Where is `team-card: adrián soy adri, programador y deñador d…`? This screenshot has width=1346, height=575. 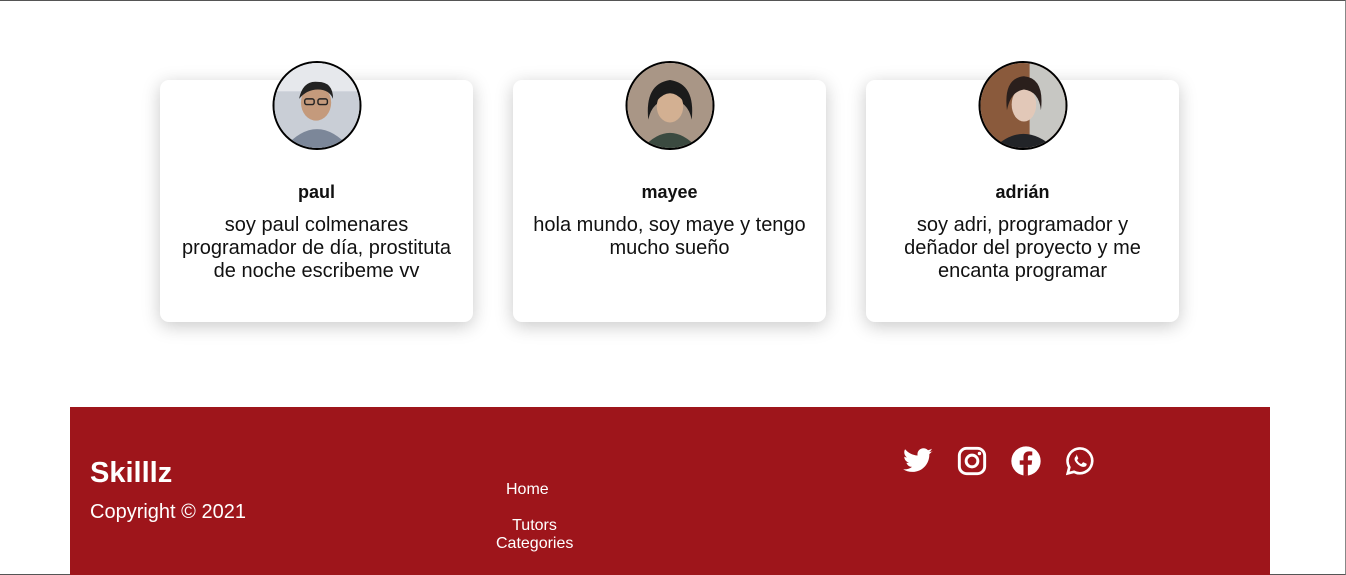
team-card: adrián soy adri, programador y deñador d… is located at coordinates (1022, 191).